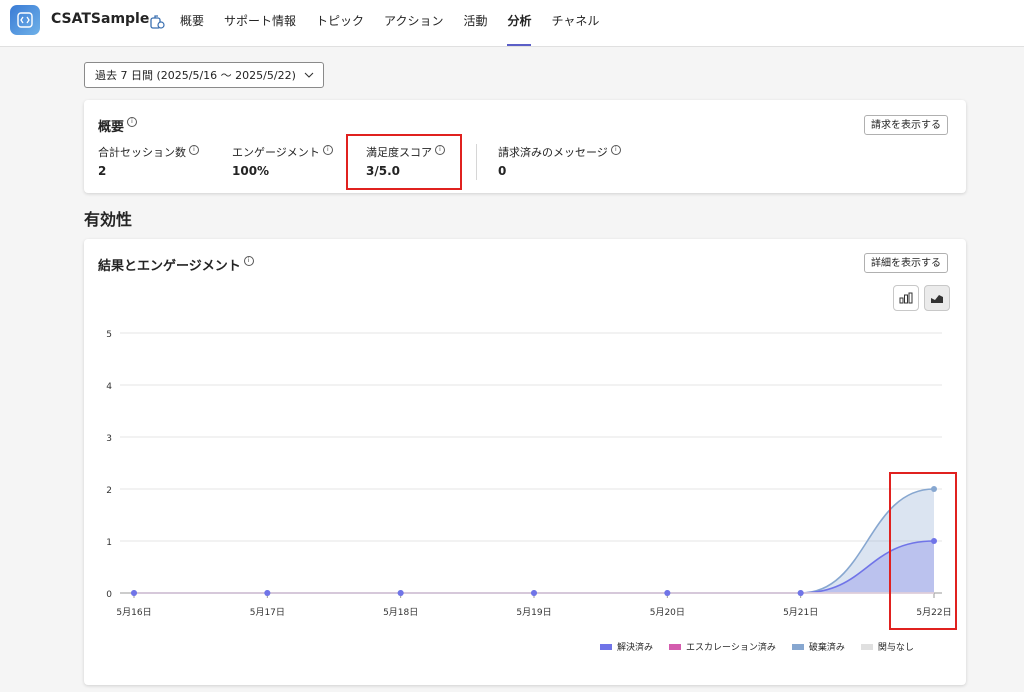  I want to click on x-tick-label: 5月21日, so click(800, 612).